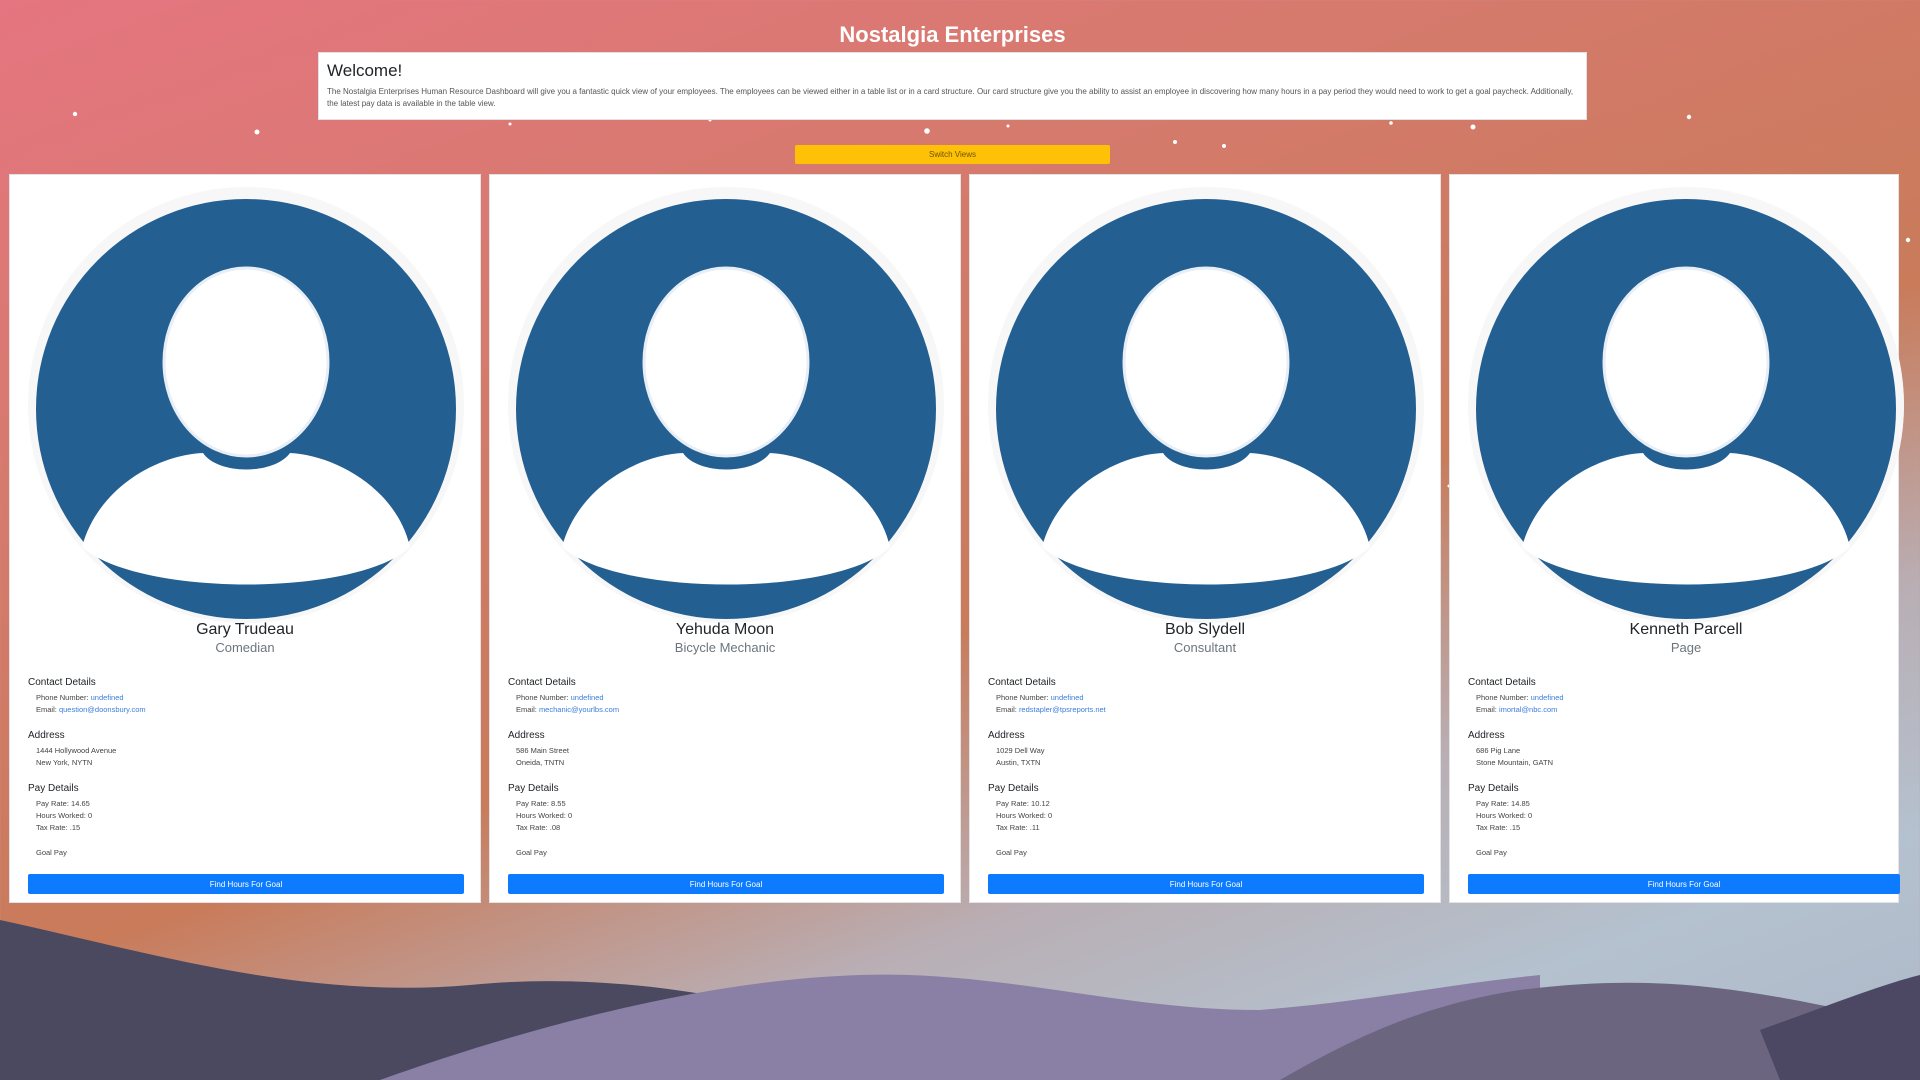 This screenshot has width=1920, height=1080. Describe the element at coordinates (1206, 804) in the screenshot. I see `pay-rate: Pay Rate: 10.12` at that location.